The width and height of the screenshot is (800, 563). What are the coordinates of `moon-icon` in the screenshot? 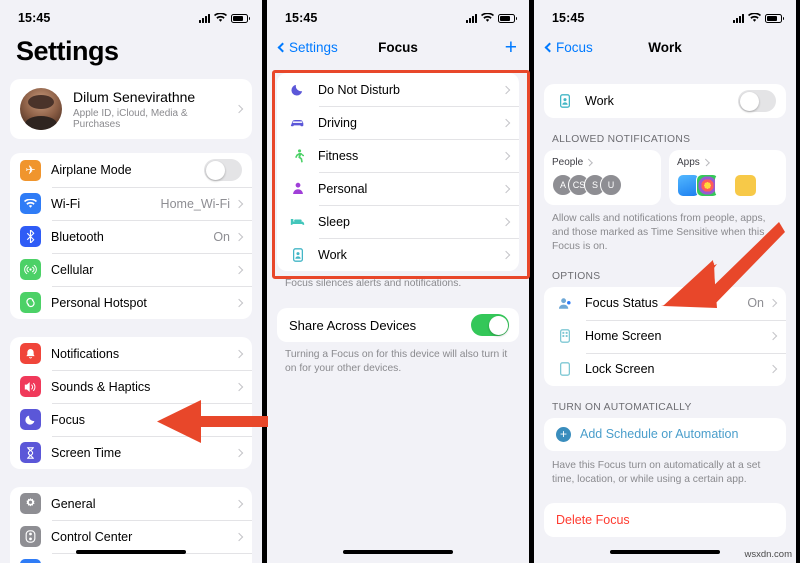 It's located at (30, 419).